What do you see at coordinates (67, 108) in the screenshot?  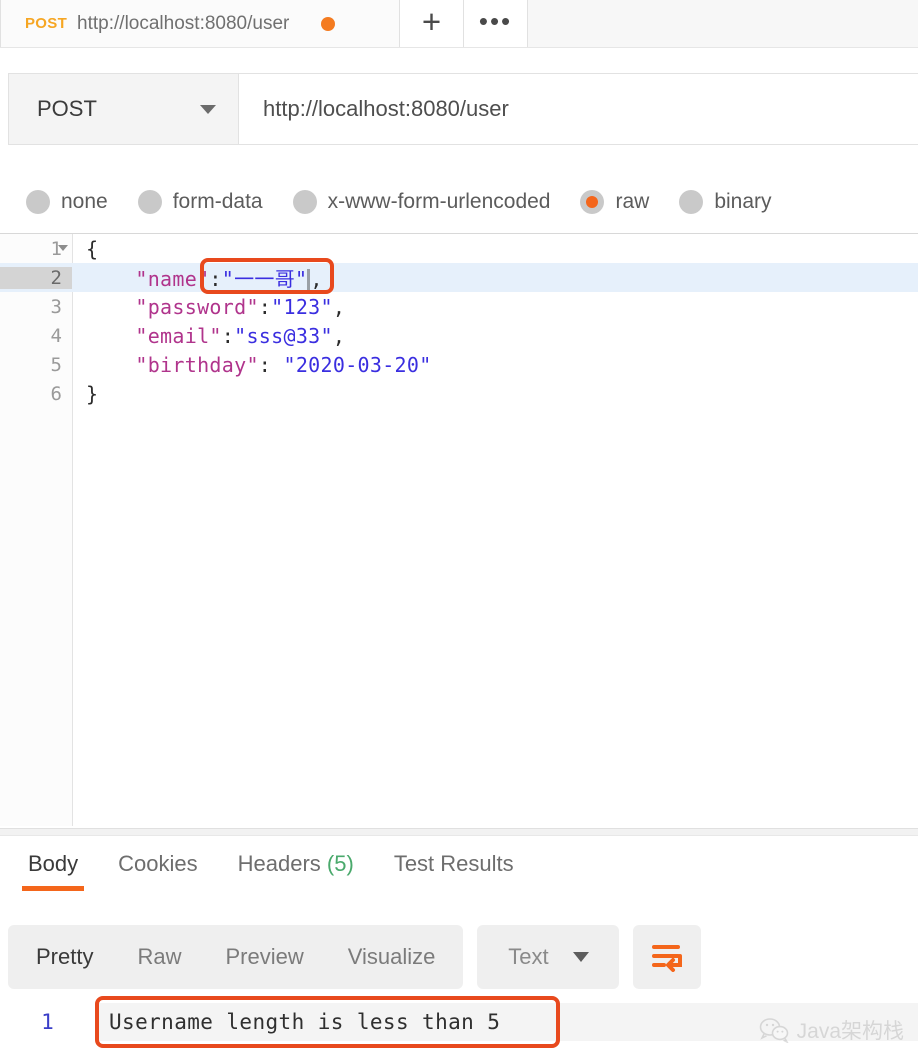 I see `http-method-label: POST` at bounding box center [67, 108].